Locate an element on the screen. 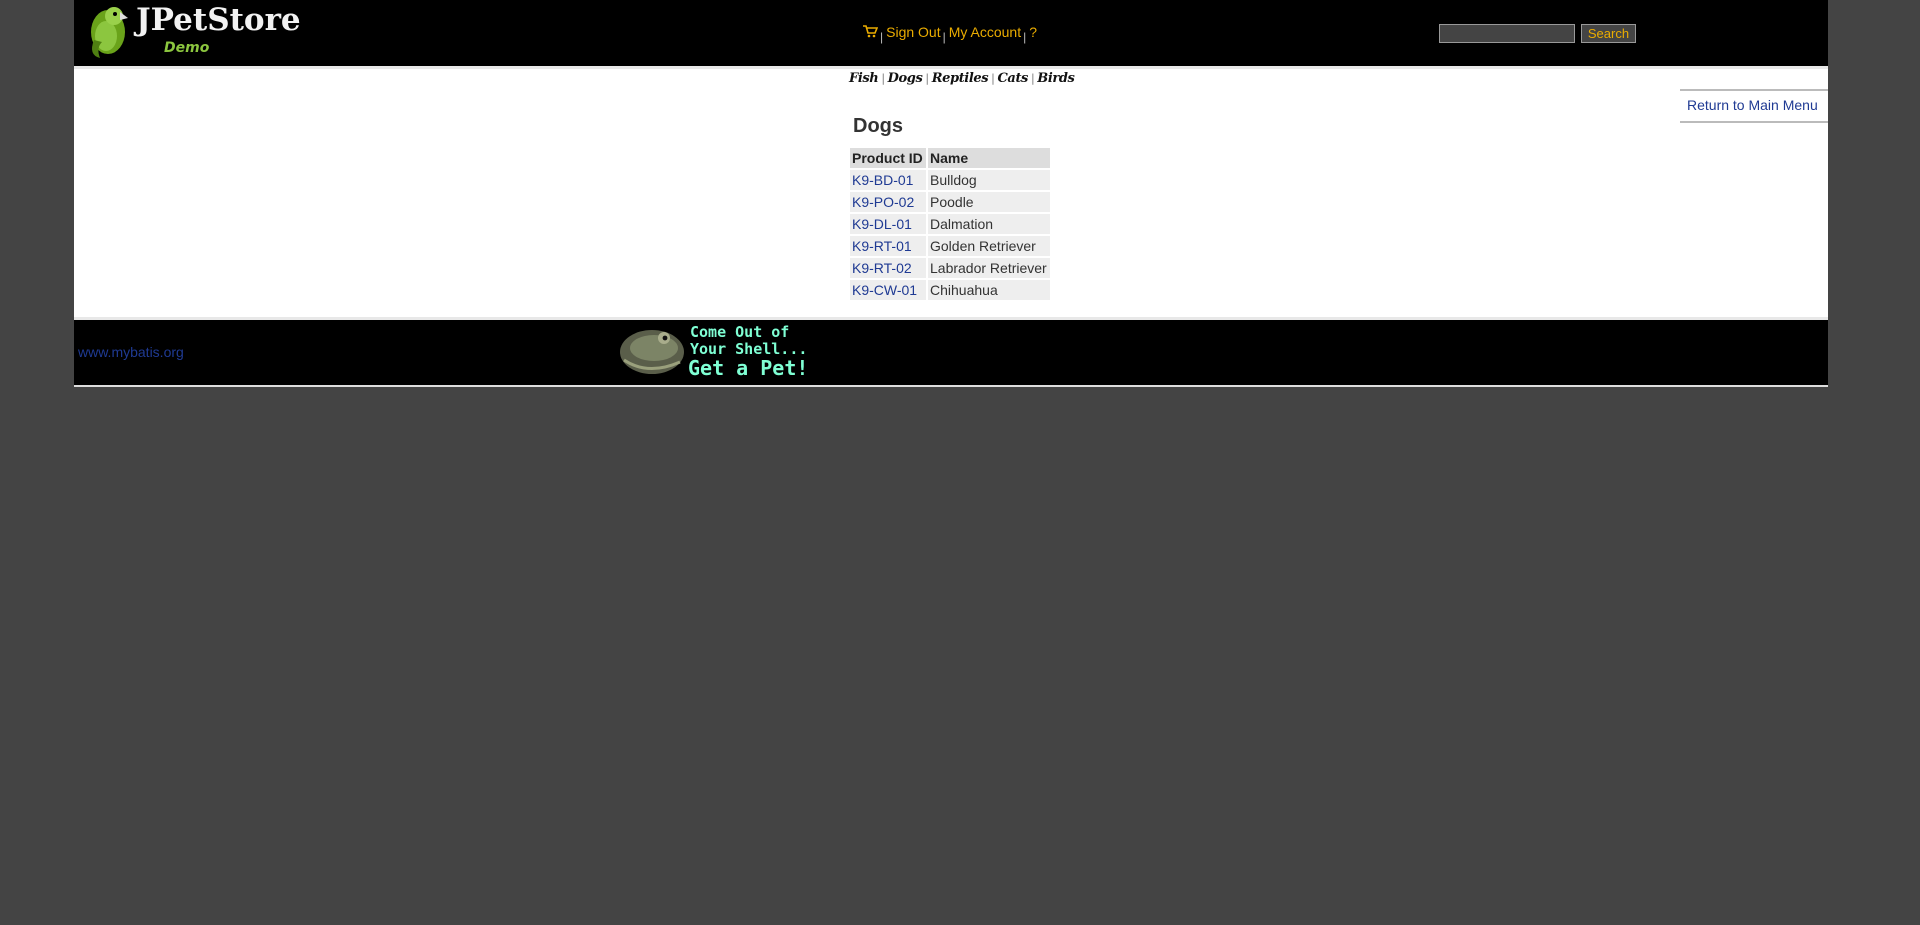  logo-link: JPetStore Demo is located at coordinates (194, 31).